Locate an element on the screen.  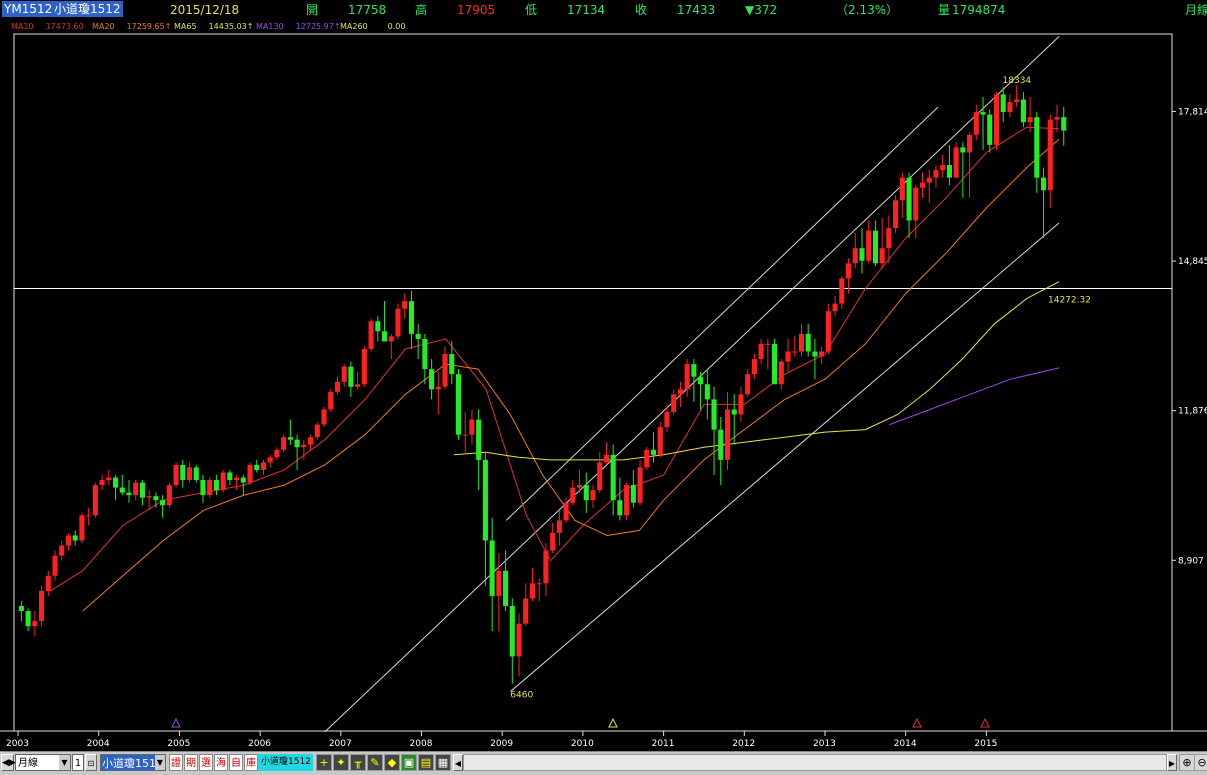
period-select: 月線 ▼ is located at coordinates (43, 762).